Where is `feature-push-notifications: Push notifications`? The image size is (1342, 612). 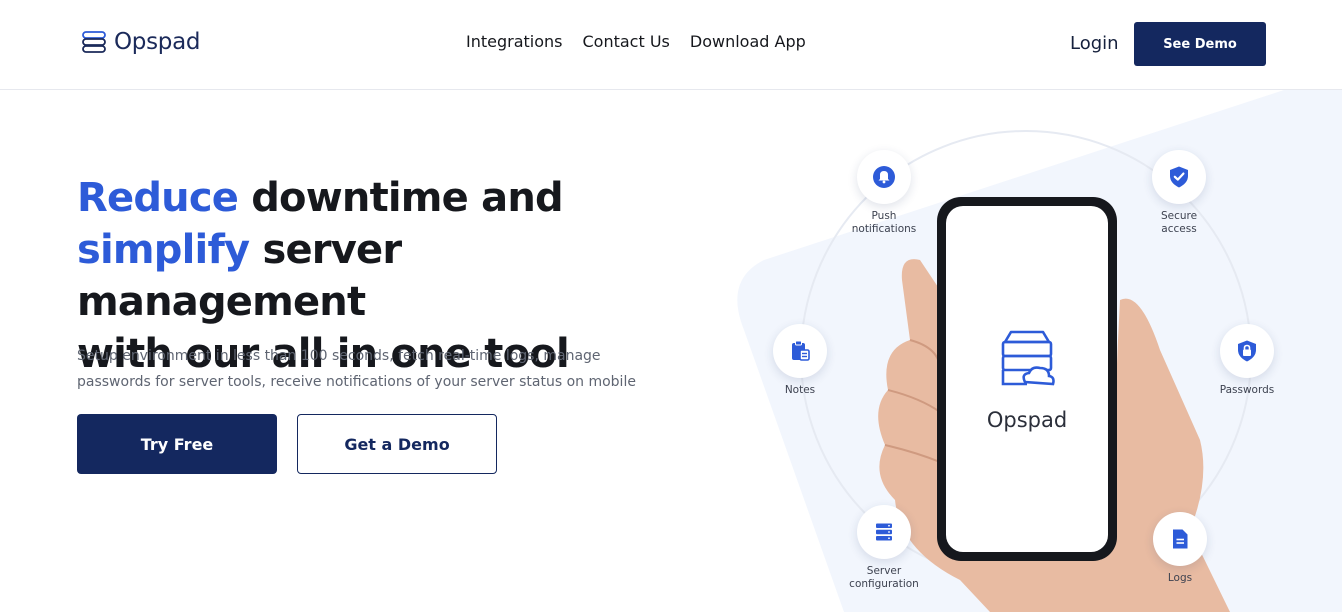
feature-push-notifications: Push notifications is located at coordinates (884, 193).